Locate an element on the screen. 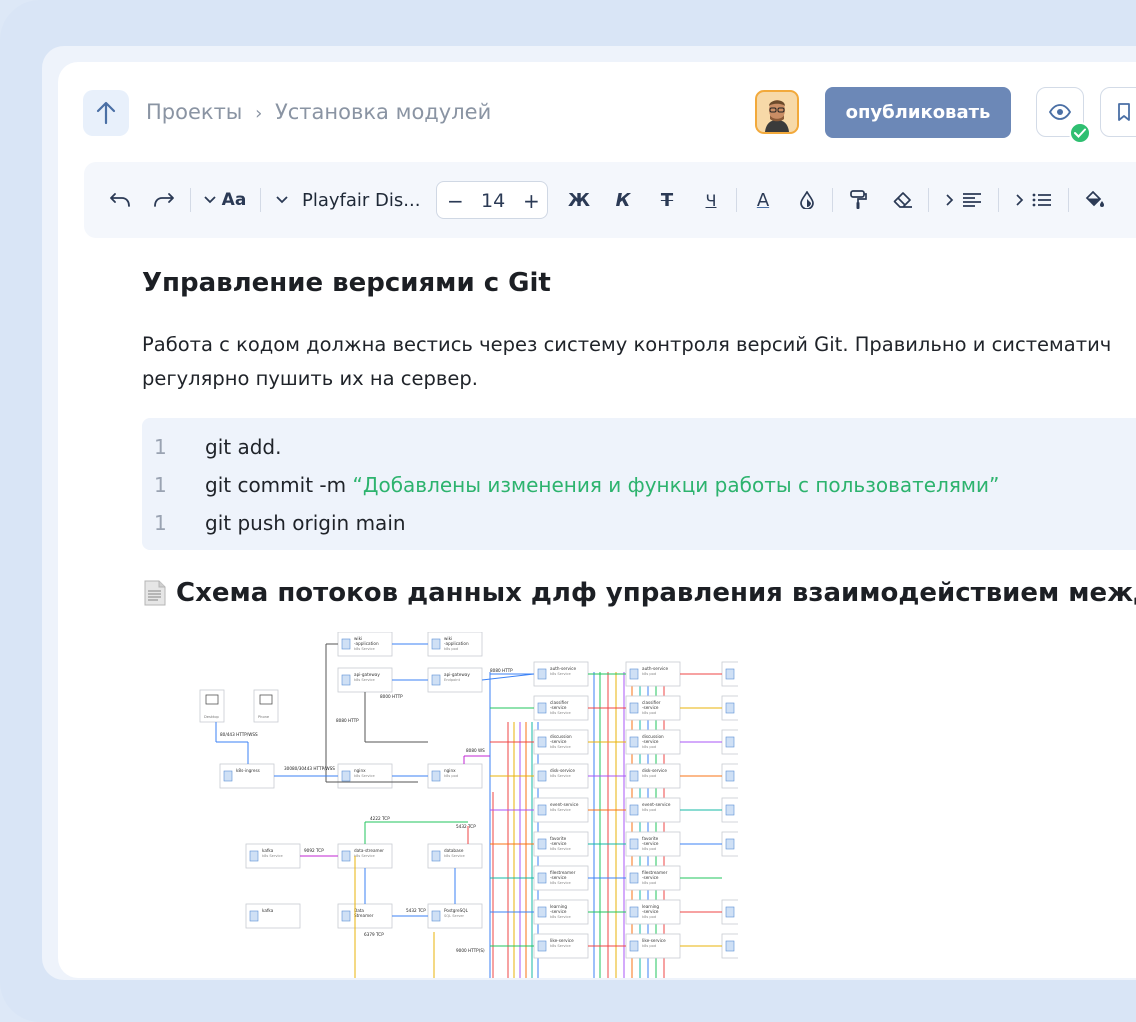  svg-text: -application is located at coordinates (366, 643).